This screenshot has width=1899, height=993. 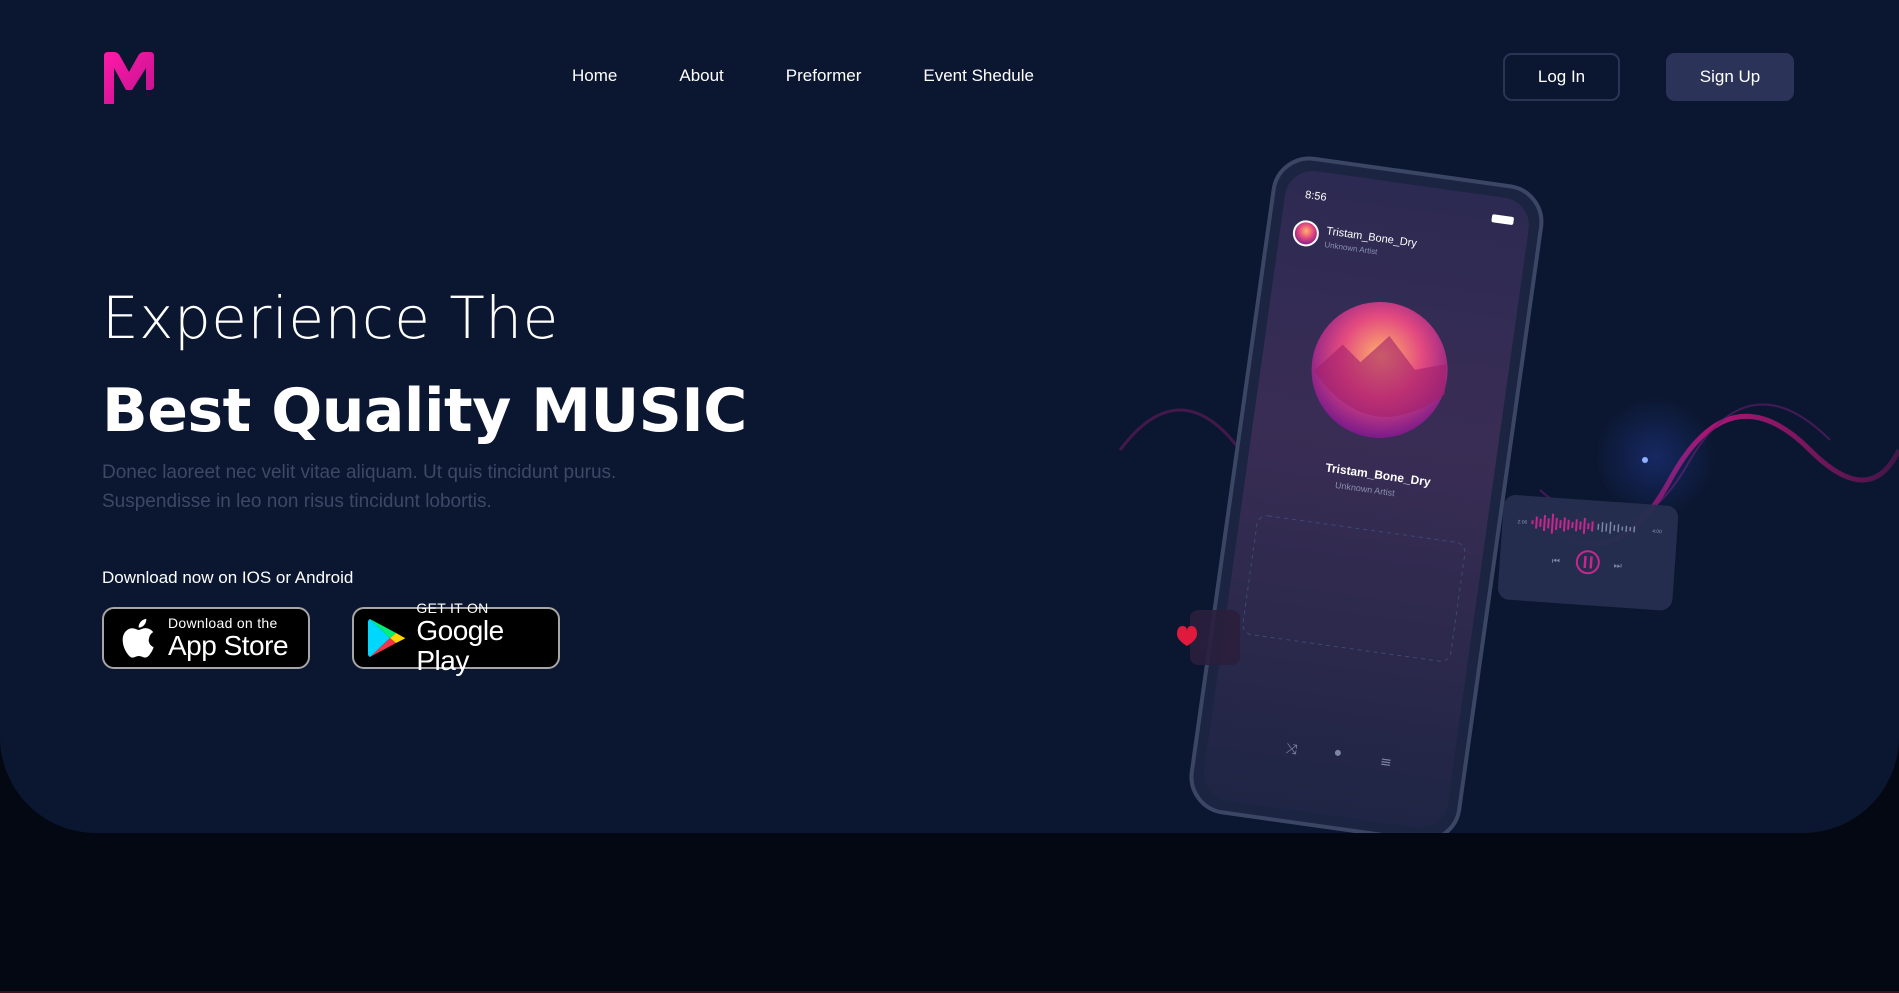 I want to click on hero-headline-line2: Best Quality MUSIC, so click(x=424, y=411).